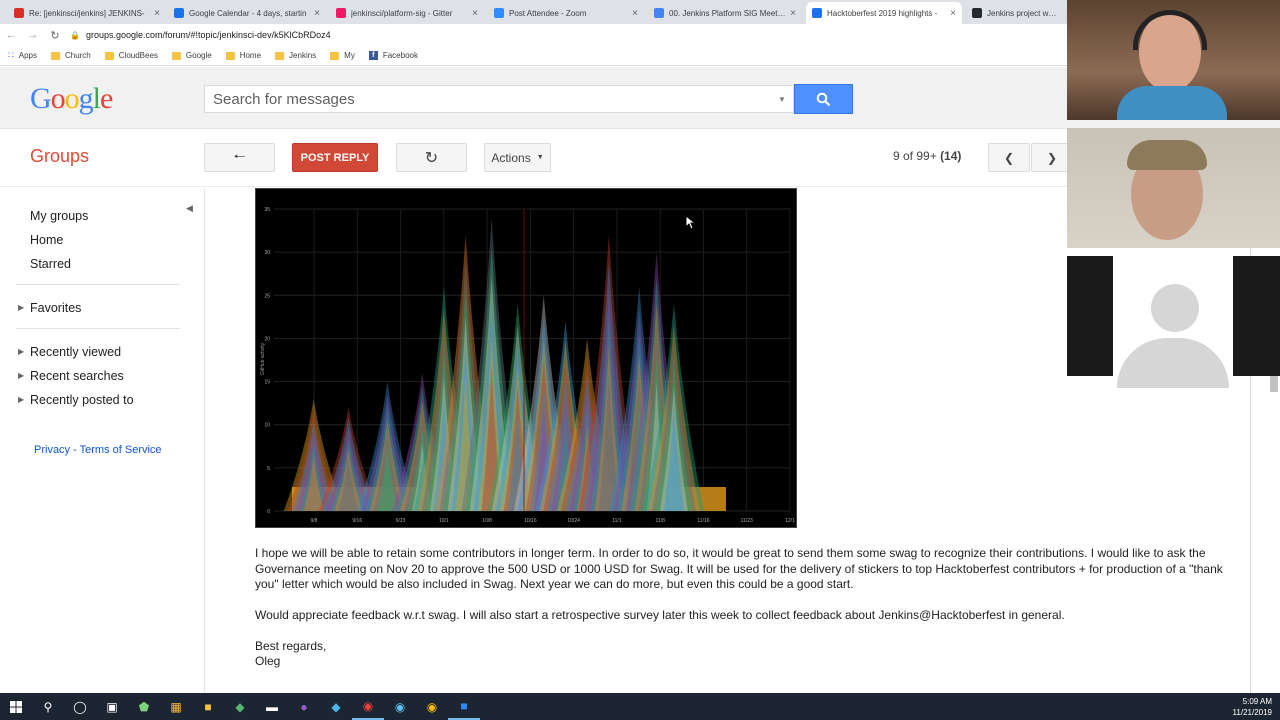  I want to click on avatar-panel, so click(1173, 322).